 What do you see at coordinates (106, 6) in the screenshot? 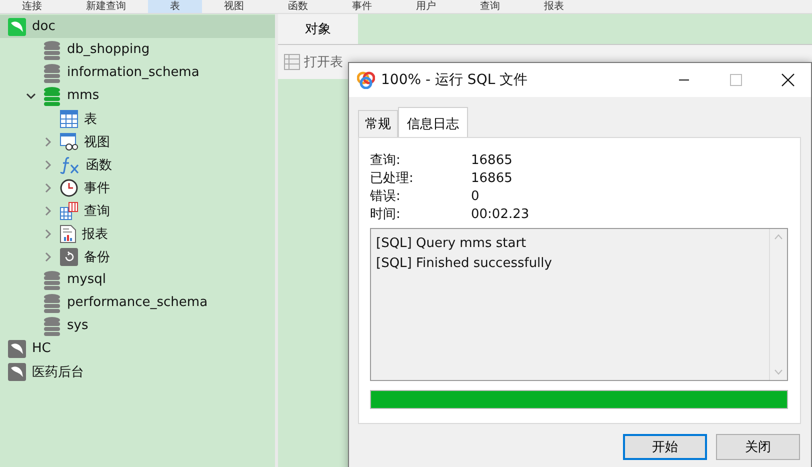
I see `toolbar-button: 新建查询` at bounding box center [106, 6].